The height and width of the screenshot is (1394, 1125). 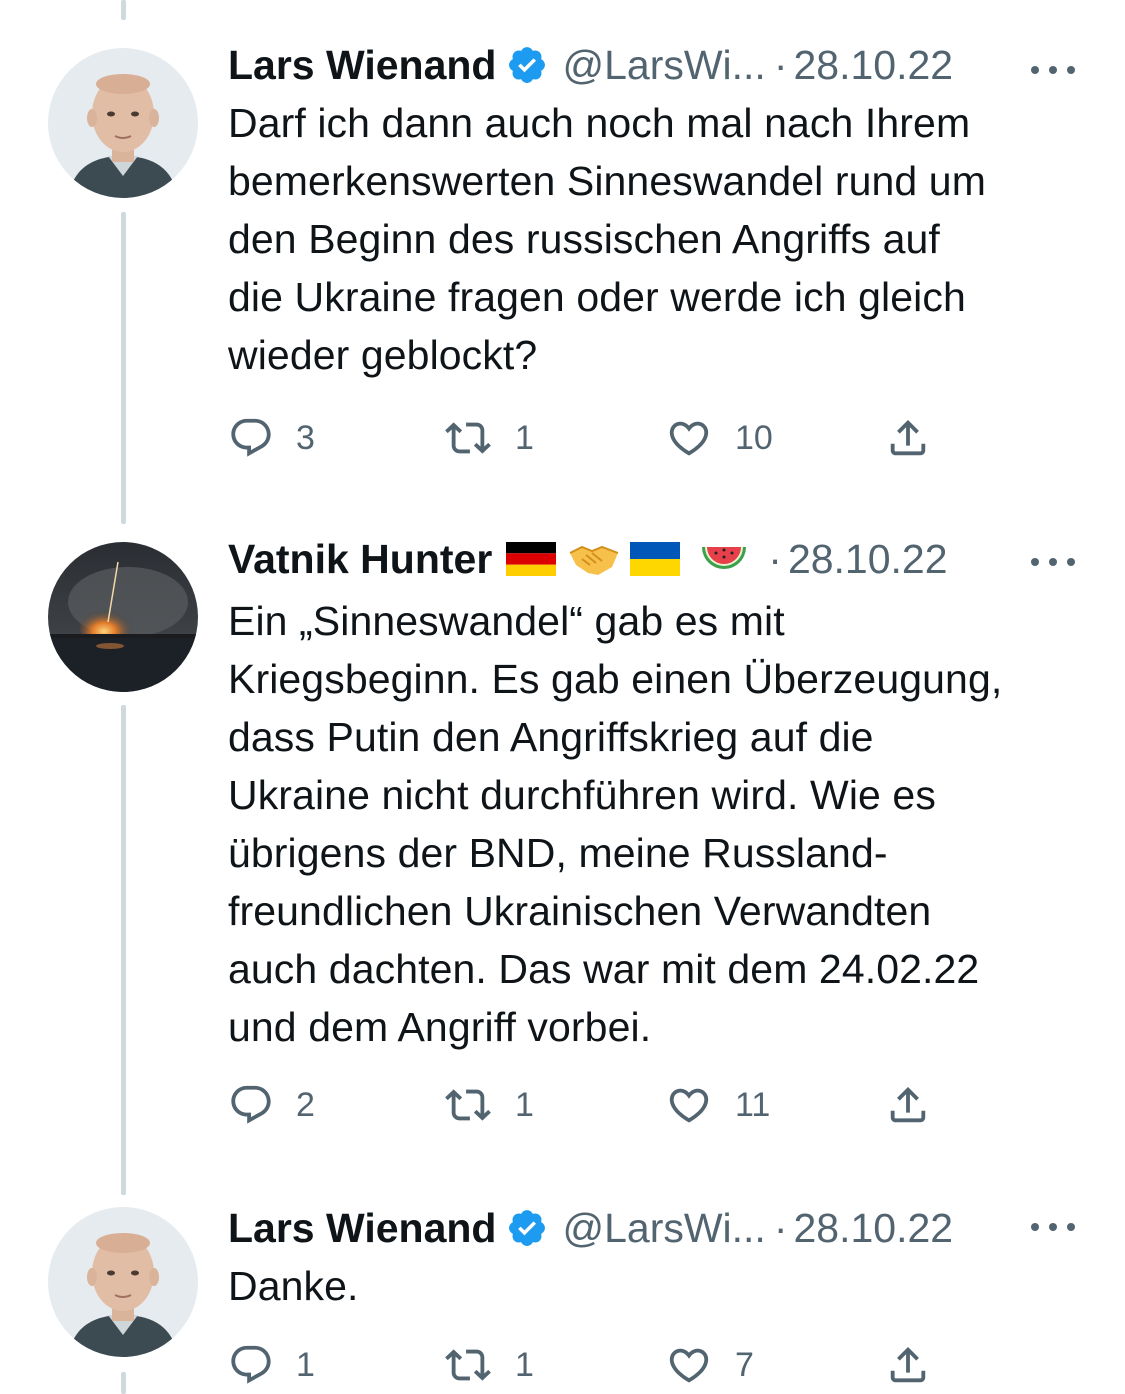 I want to click on tweet-text: Danke., so click(x=293, y=1286).